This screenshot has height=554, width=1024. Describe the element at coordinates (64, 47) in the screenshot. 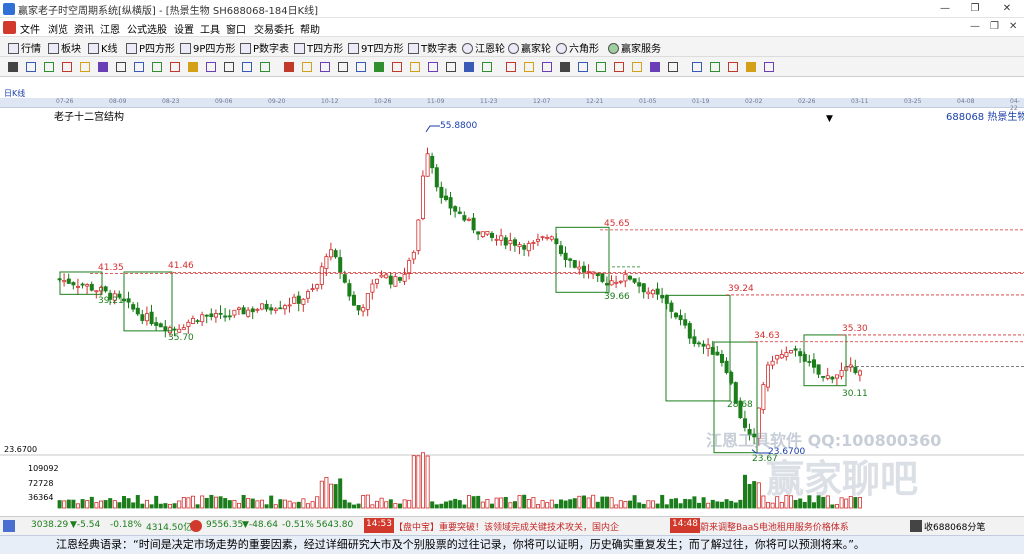

I see `toolbar-sectors-button: 板块` at that location.